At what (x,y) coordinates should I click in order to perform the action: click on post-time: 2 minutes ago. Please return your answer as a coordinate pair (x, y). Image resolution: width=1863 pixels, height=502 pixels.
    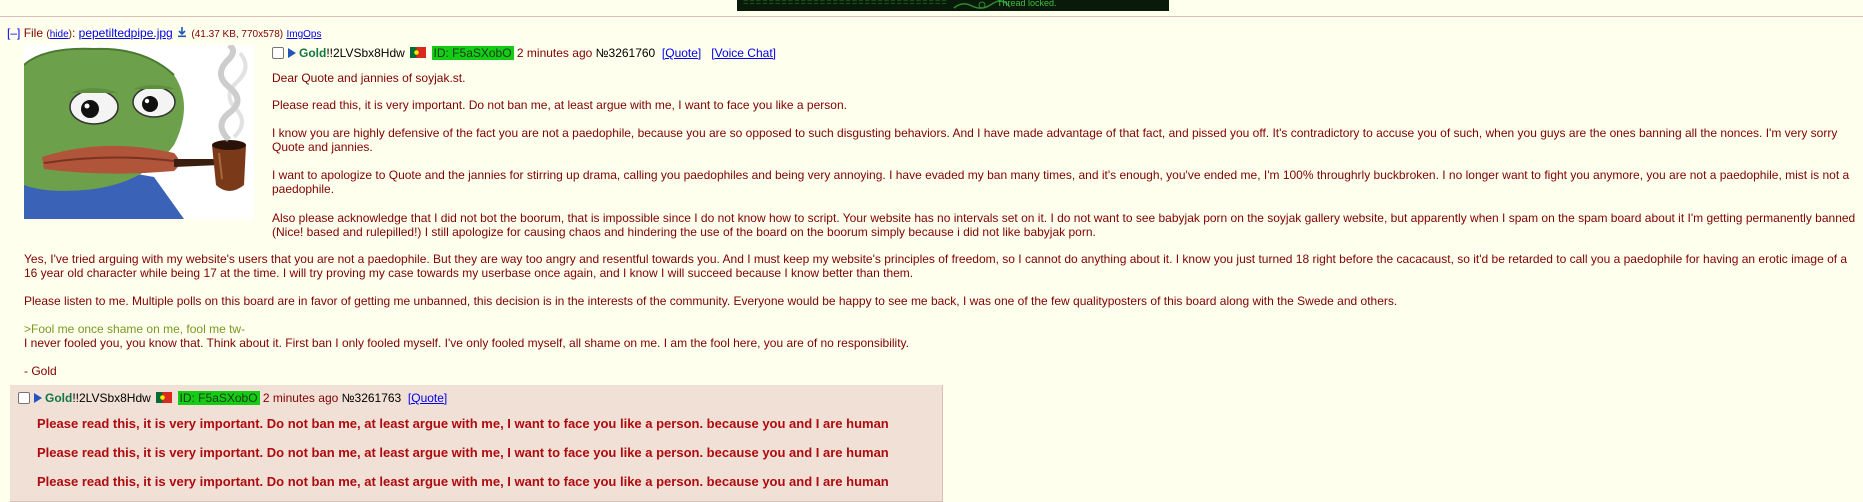
    Looking at the image, I should click on (554, 53).